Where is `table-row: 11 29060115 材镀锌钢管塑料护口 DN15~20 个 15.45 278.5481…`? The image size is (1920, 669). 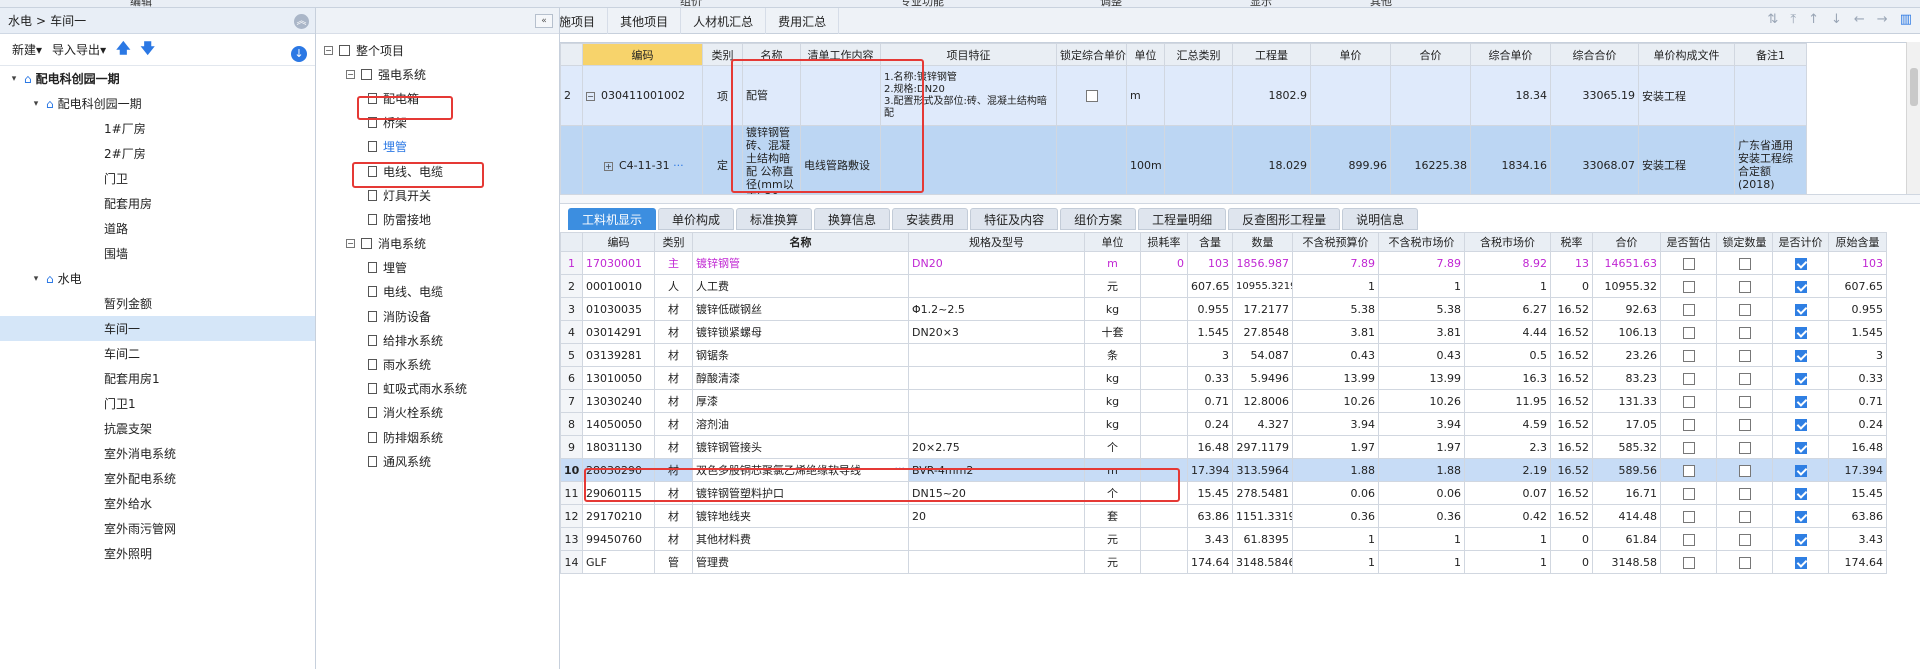 table-row: 11 29060115 材镀锌钢管塑料护口 DN15~20 个 15.45 278.5481… is located at coordinates (1223, 493).